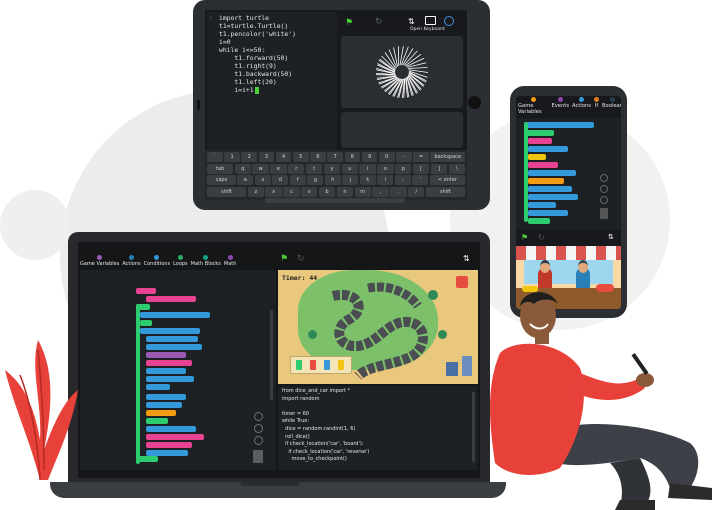  What do you see at coordinates (230, 261) in the screenshot?
I see `category-tab: Math` at bounding box center [230, 261].